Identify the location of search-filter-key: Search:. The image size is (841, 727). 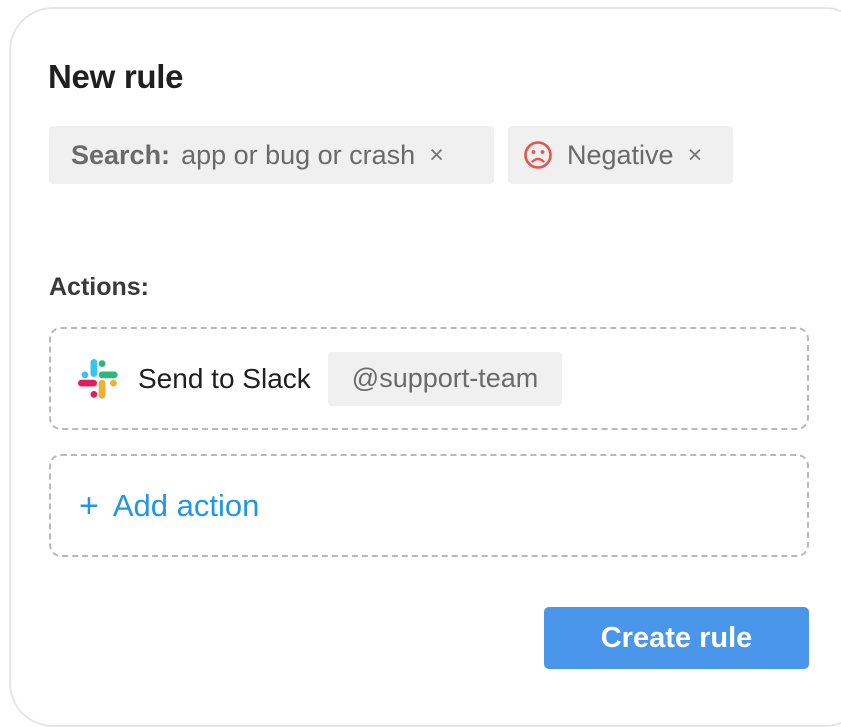
(121, 154).